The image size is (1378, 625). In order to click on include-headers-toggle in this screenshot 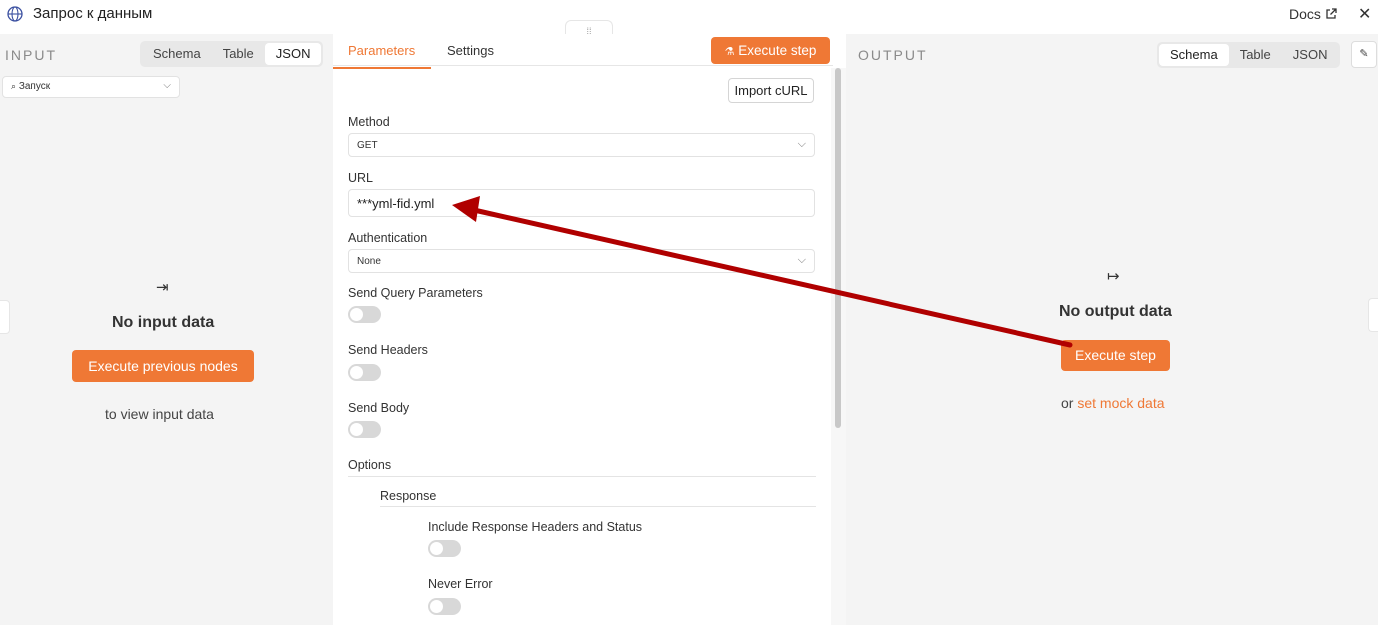, I will do `click(444, 548)`.